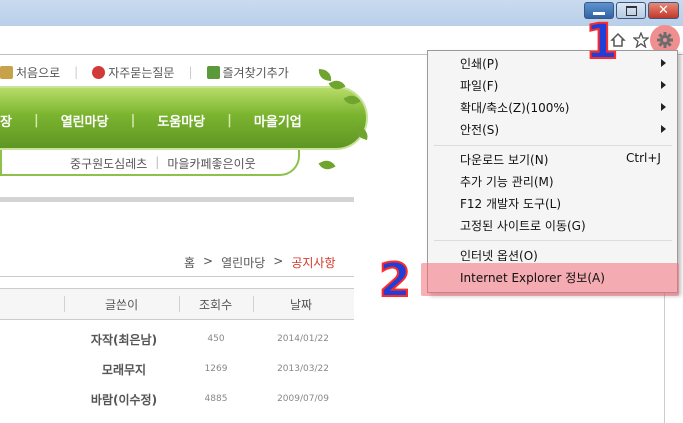  What do you see at coordinates (243, 262) in the screenshot?
I see `breadcrumb-section: 열린마당` at bounding box center [243, 262].